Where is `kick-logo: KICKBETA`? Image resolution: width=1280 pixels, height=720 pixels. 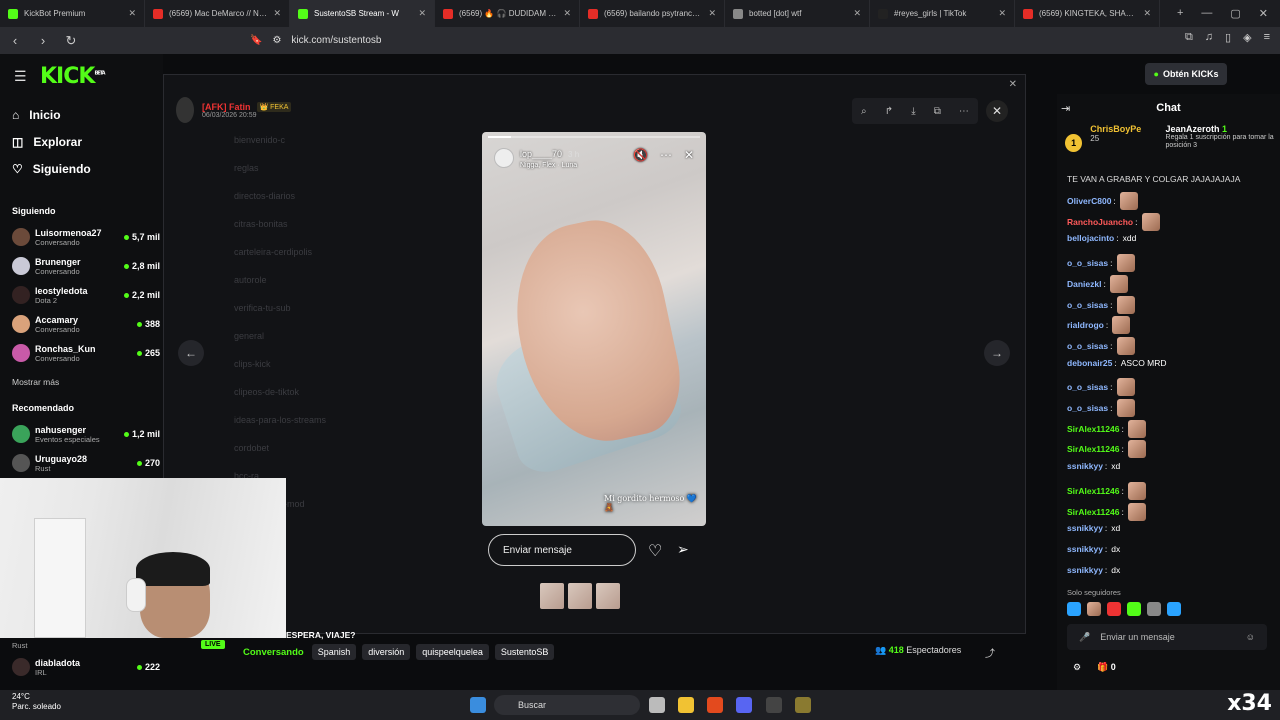
kick-logo: KICKBETA is located at coordinates (73, 76).